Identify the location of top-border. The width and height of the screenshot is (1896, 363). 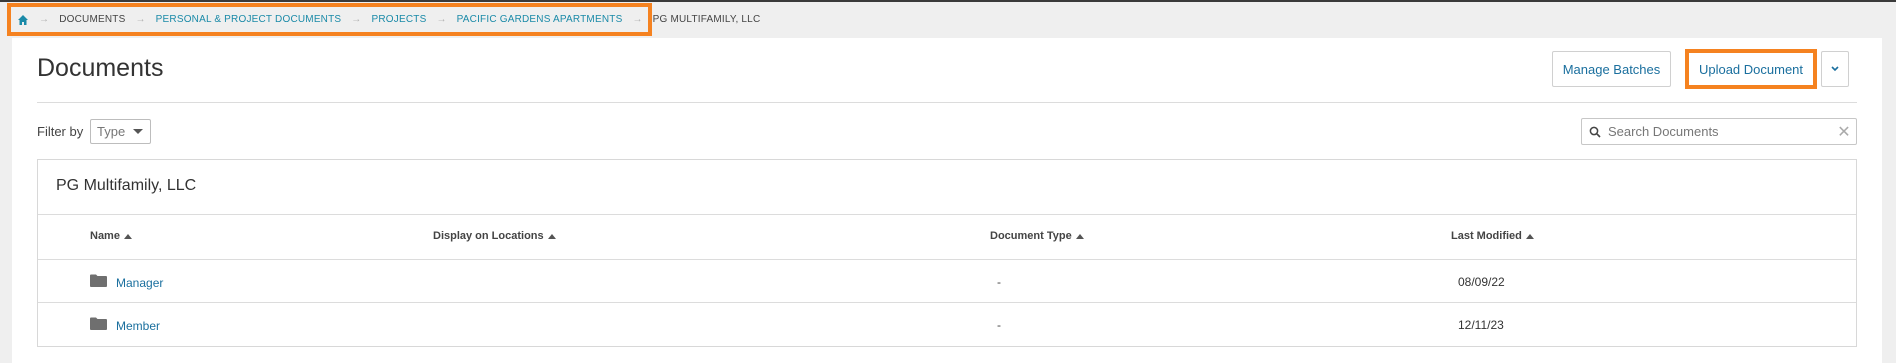
(948, 1).